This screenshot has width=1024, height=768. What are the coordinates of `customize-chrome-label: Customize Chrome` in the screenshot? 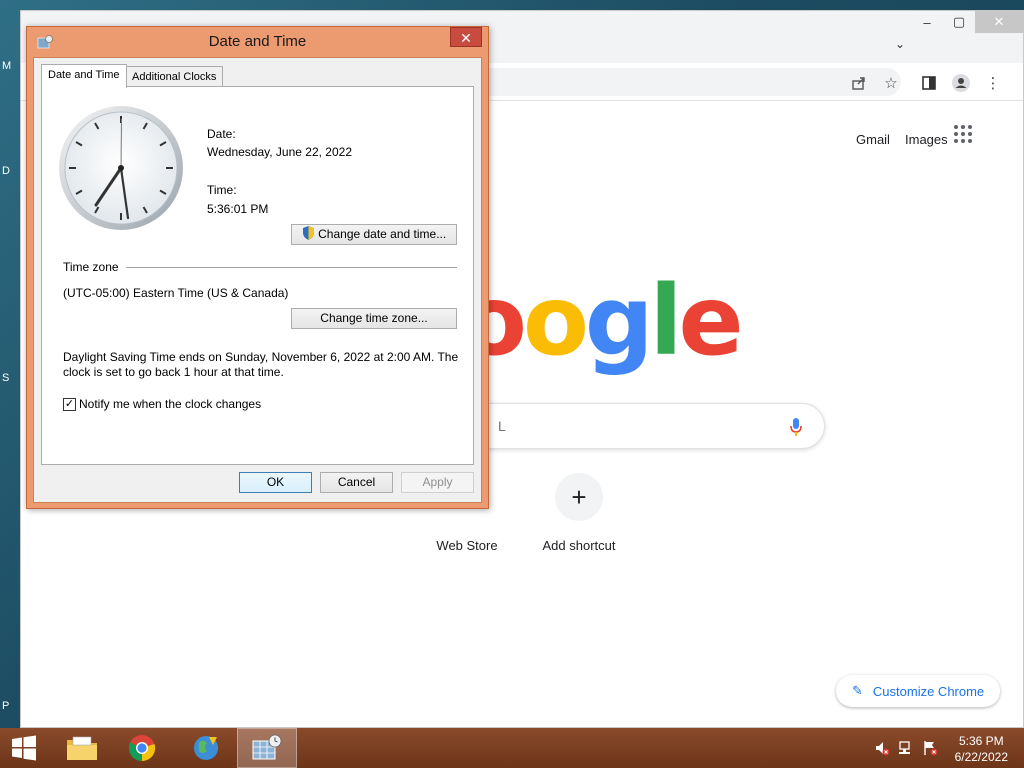 It's located at (928, 691).